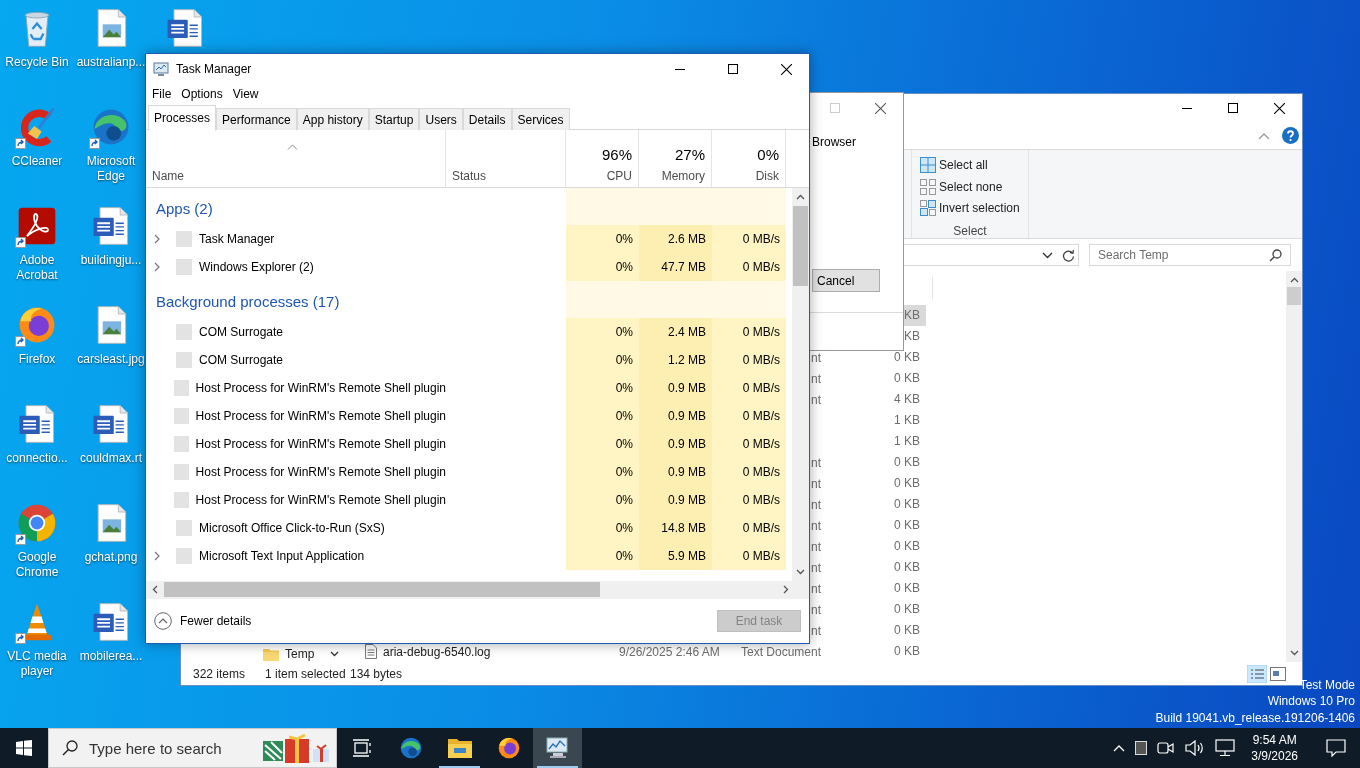  I want to click on tab: Performance, so click(256, 119).